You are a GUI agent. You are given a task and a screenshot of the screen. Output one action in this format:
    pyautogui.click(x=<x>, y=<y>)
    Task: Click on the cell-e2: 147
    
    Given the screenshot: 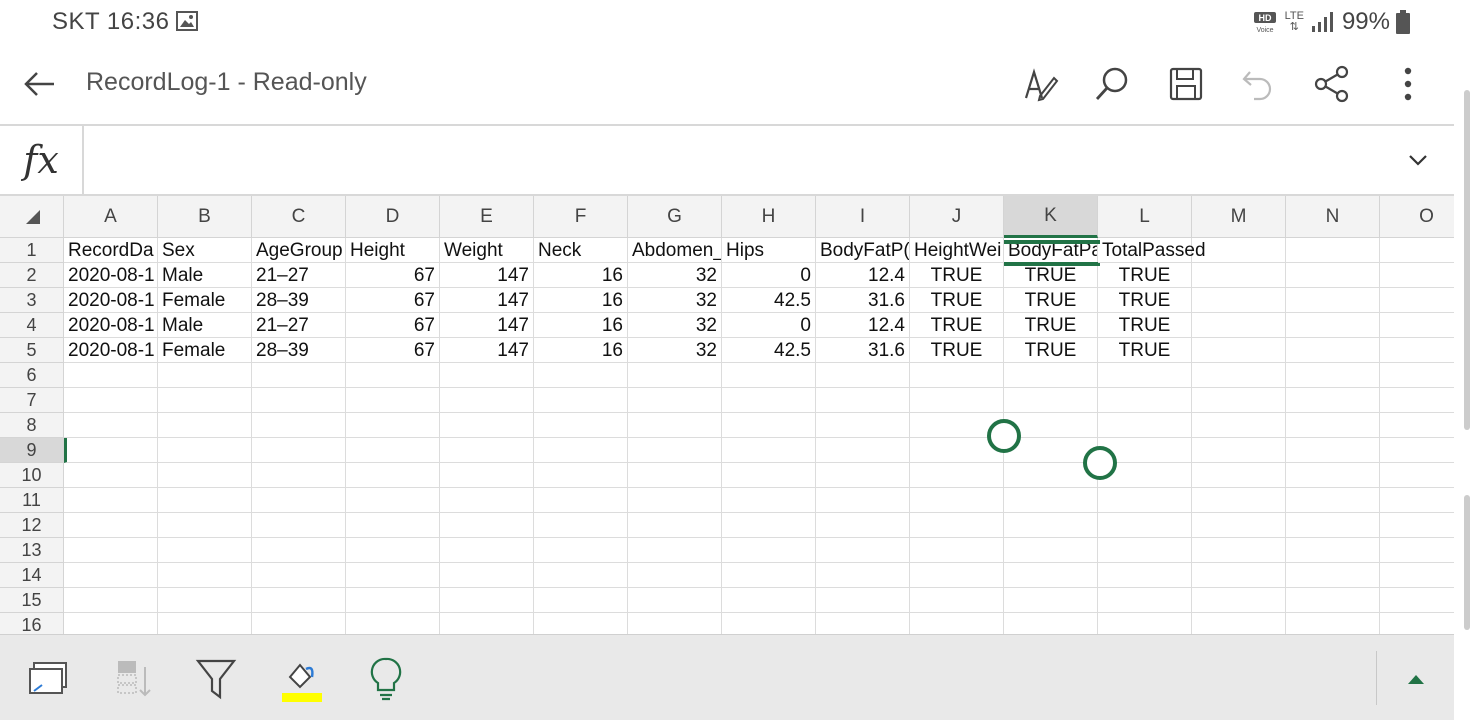 What is the action you would take?
    pyautogui.click(x=487, y=275)
    